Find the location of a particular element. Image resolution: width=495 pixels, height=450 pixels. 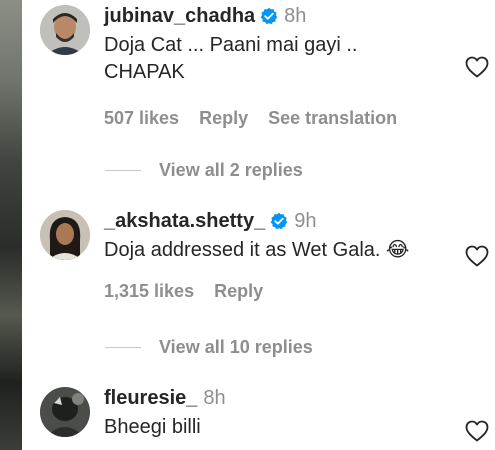

view-replies-button: View all 10 replies is located at coordinates (209, 347).